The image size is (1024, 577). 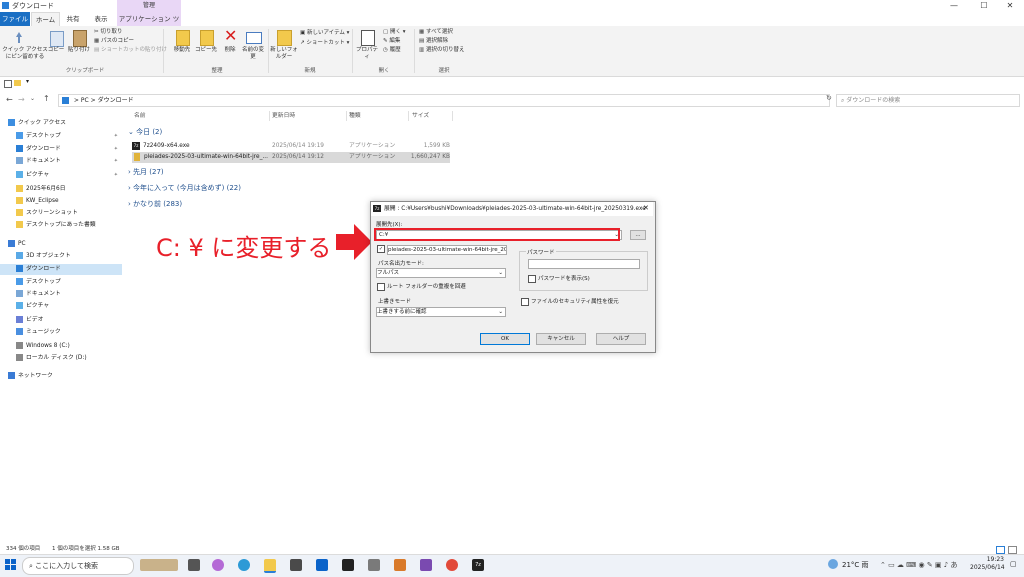 What do you see at coordinates (61, 256) in the screenshot?
I see `sidebar-item: 3D オブジェクト` at bounding box center [61, 256].